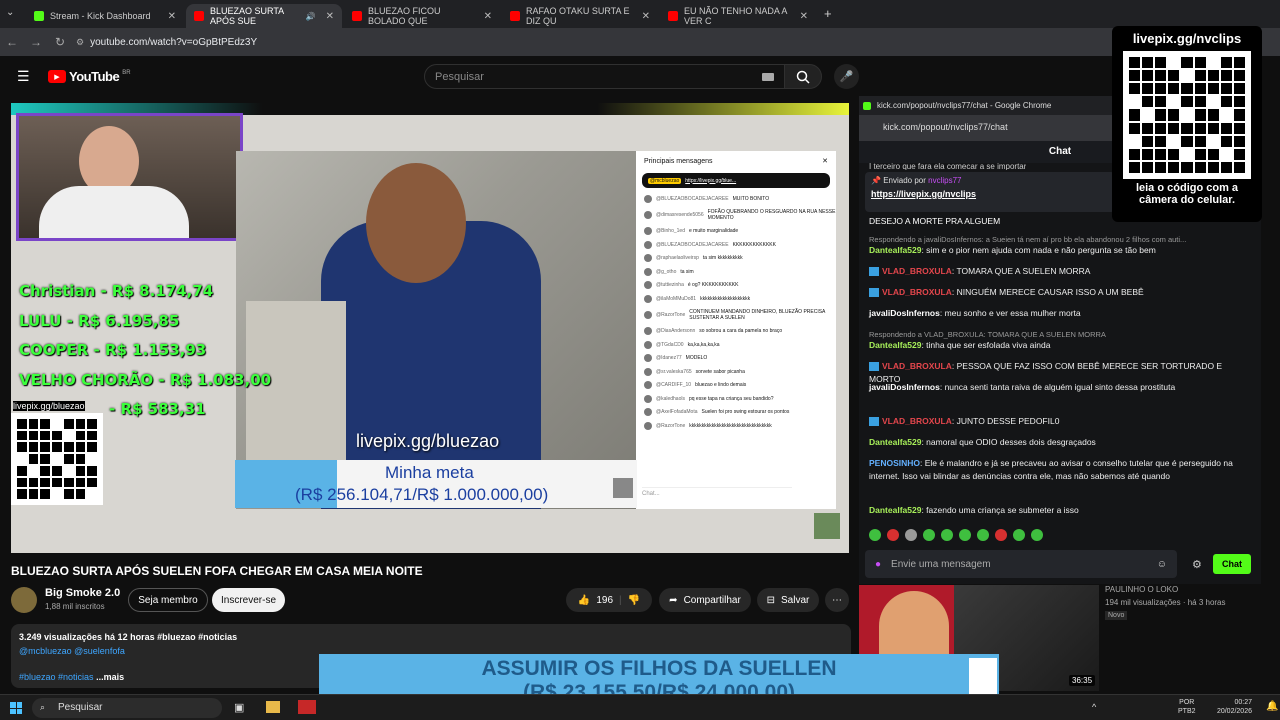  I want to click on back-icon: ←, so click(12, 42).